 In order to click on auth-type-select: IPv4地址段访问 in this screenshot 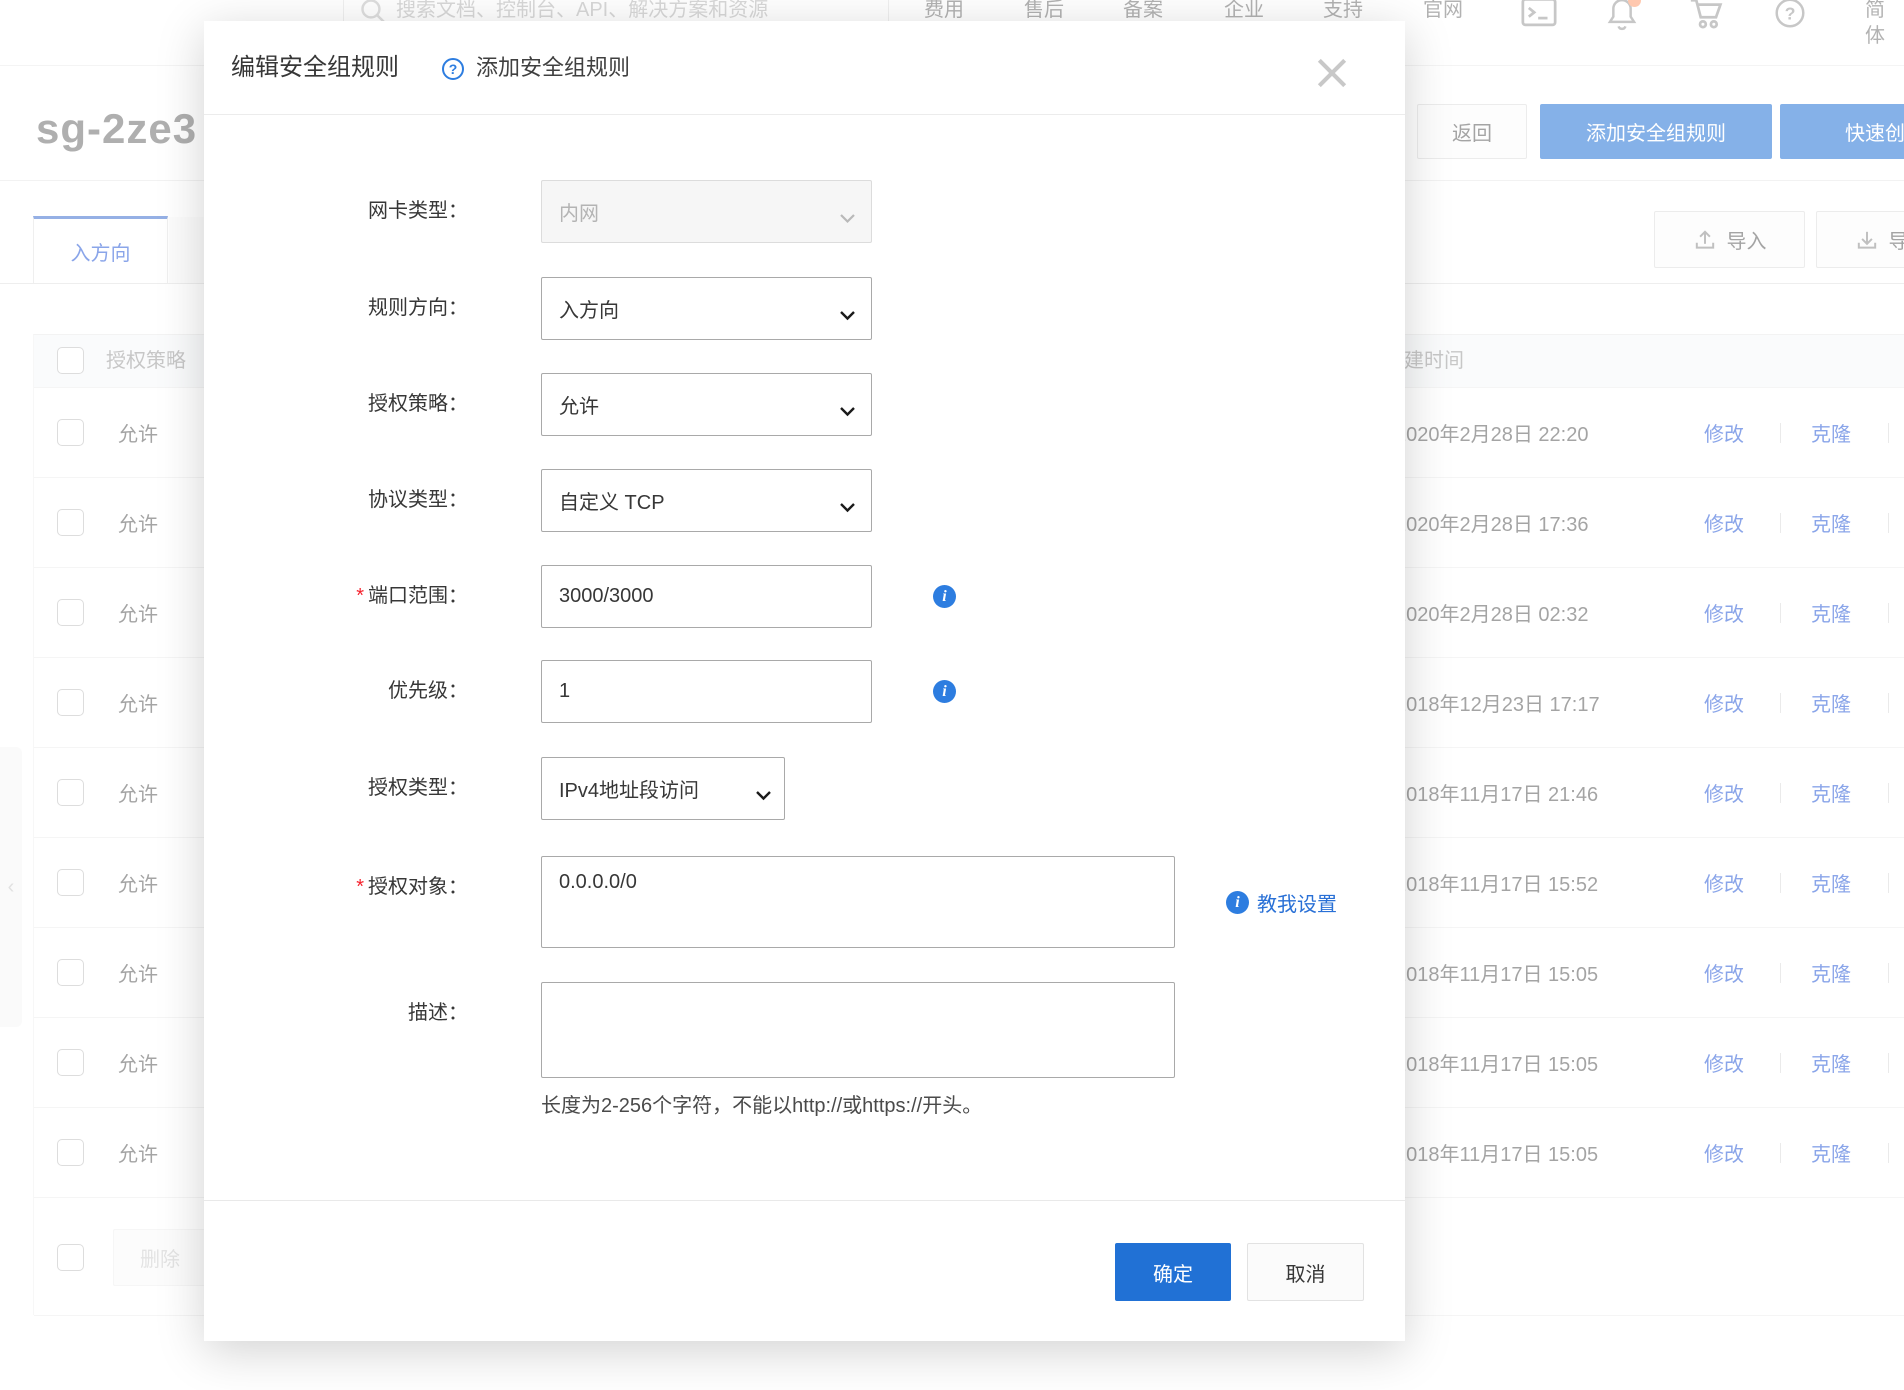, I will do `click(663, 788)`.